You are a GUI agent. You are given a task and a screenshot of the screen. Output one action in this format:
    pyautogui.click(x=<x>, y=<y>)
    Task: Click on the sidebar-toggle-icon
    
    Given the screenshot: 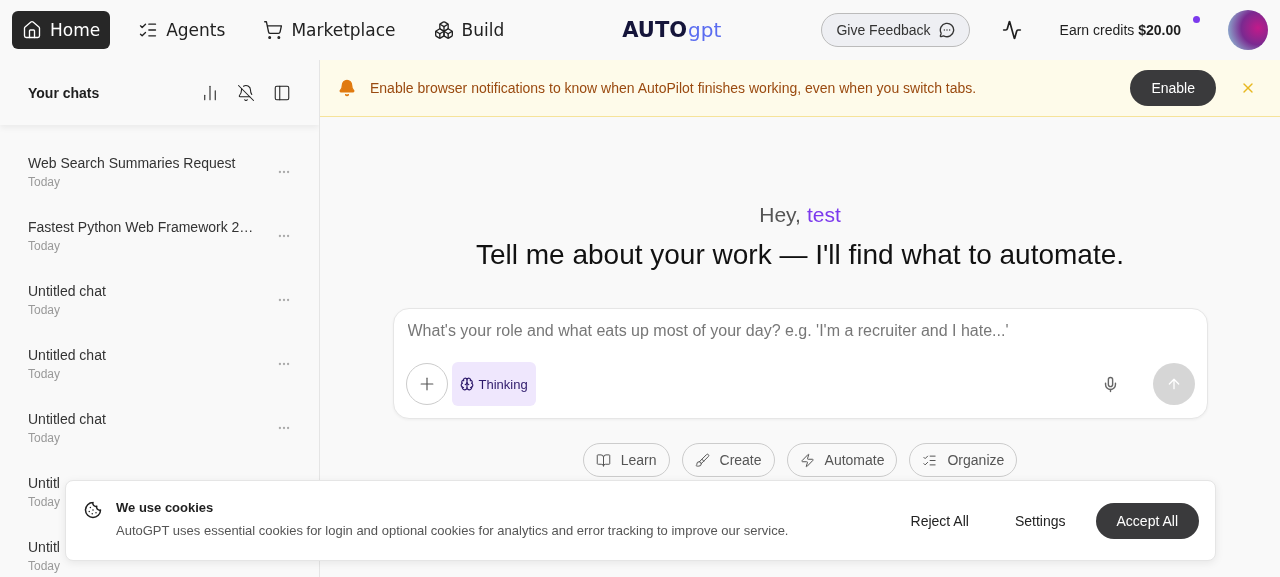 What is the action you would take?
    pyautogui.click(x=282, y=92)
    